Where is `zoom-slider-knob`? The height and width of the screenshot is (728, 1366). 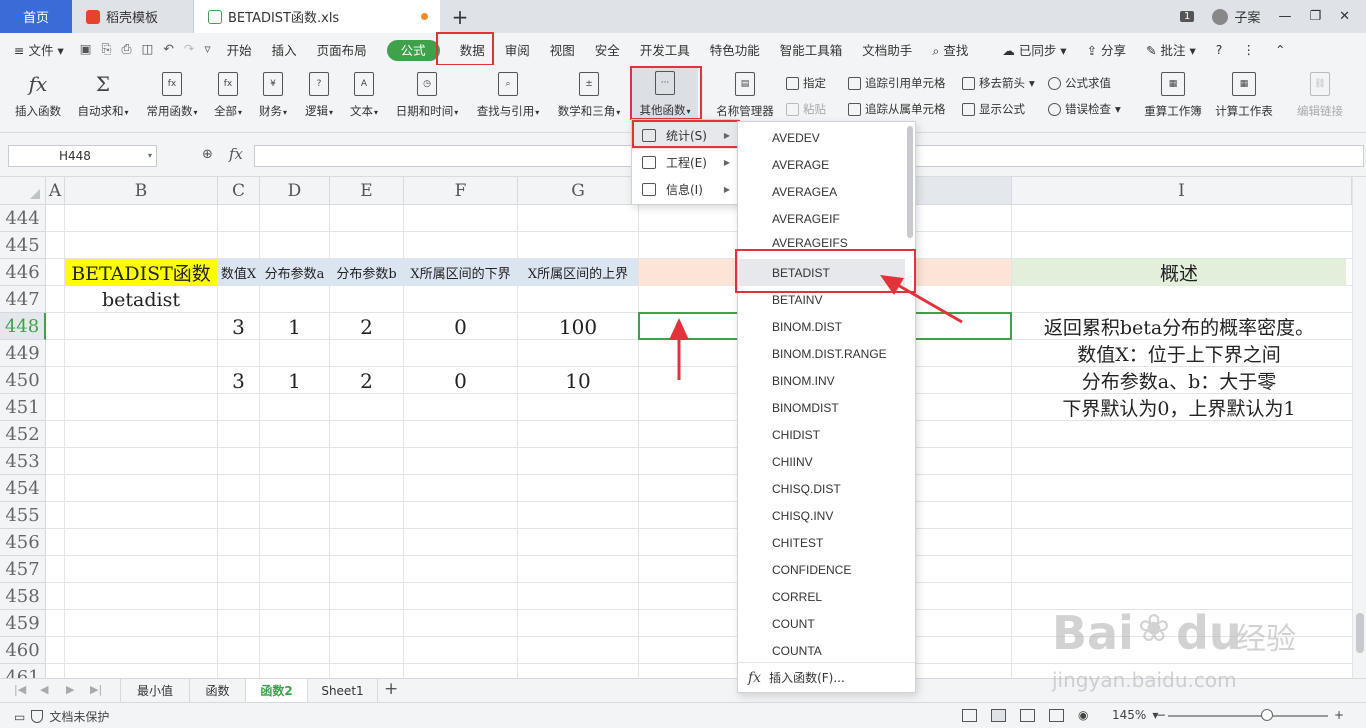 zoom-slider-knob is located at coordinates (1267, 715).